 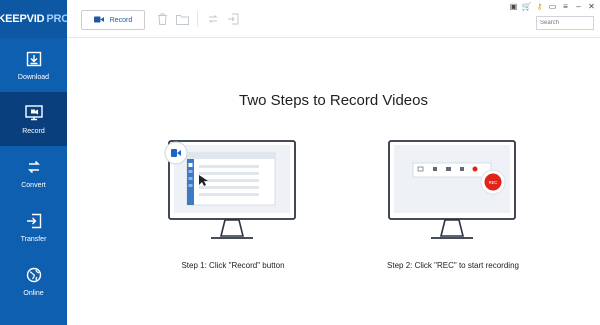 I want to click on toolbar-divider, so click(x=197, y=19).